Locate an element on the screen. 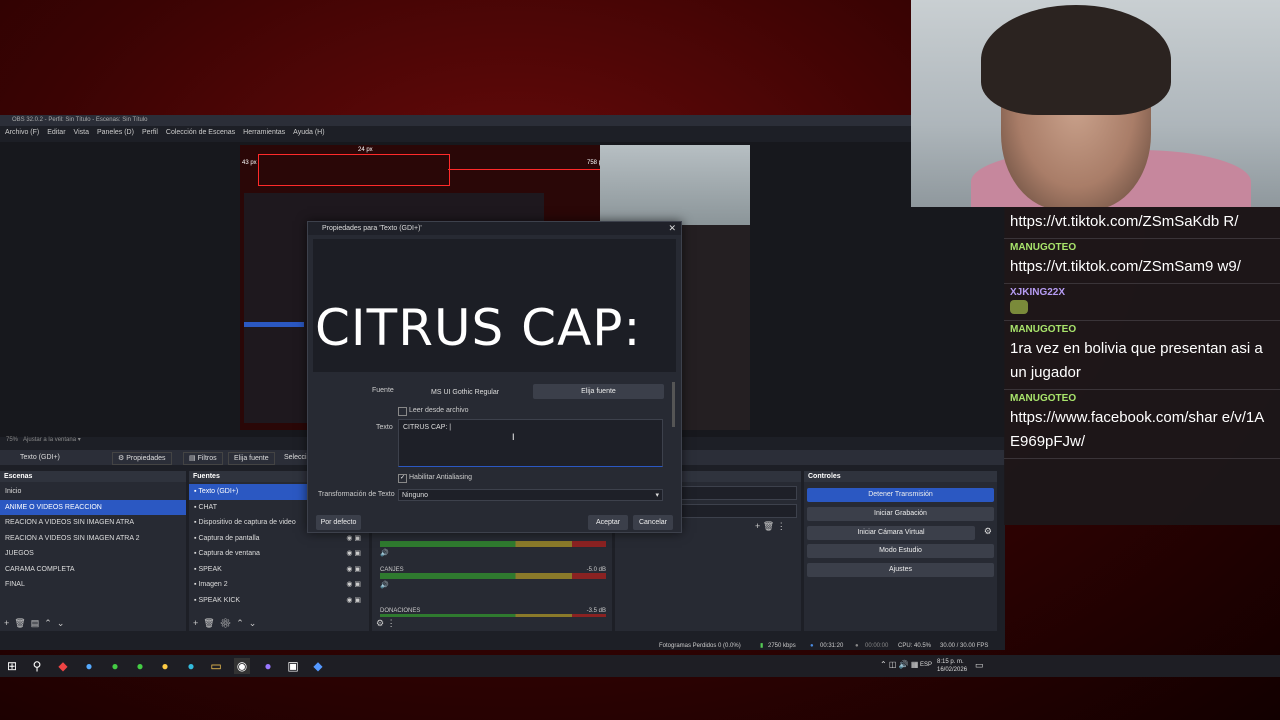  read-file-checkbox is located at coordinates (402, 411).